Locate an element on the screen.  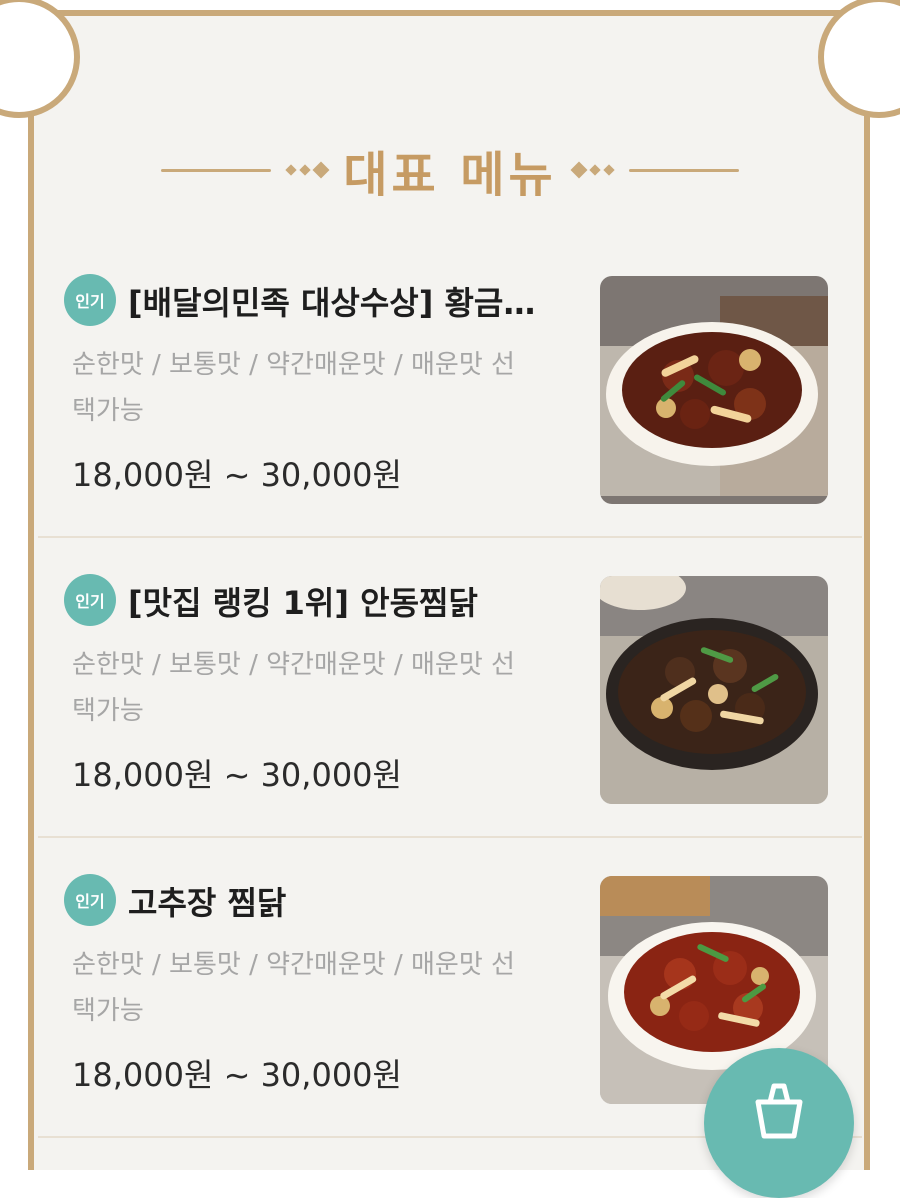
shopping-bag-icon is located at coordinates (779, 1111).